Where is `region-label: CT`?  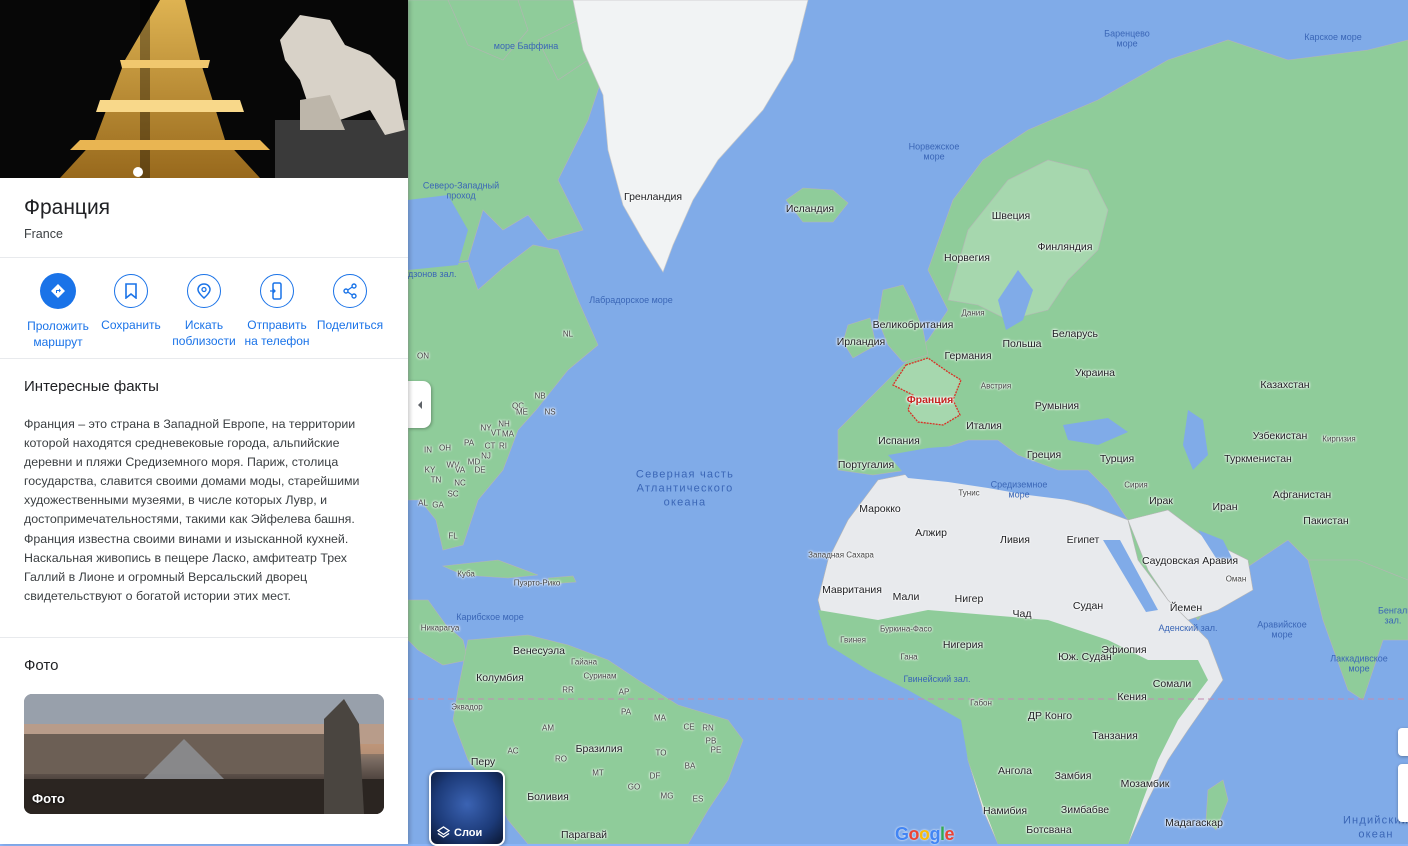 region-label: CT is located at coordinates (490, 446).